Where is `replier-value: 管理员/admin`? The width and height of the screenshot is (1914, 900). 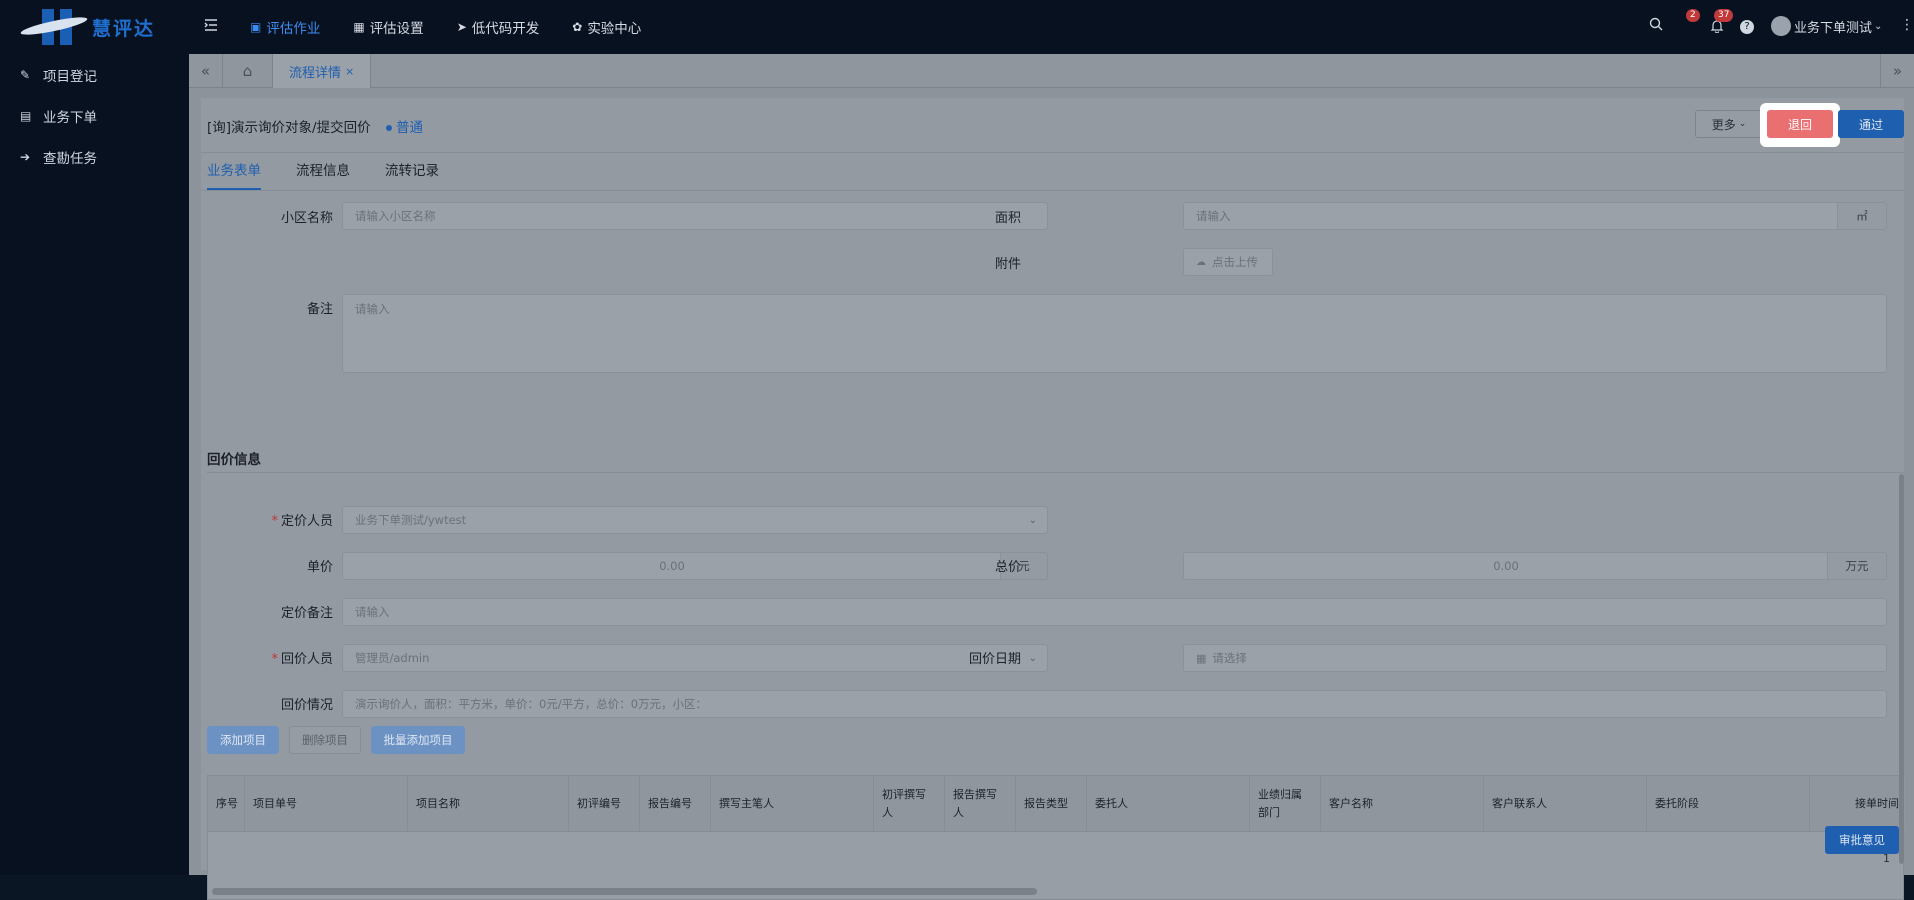
replier-value: 管理员/admin is located at coordinates (392, 658).